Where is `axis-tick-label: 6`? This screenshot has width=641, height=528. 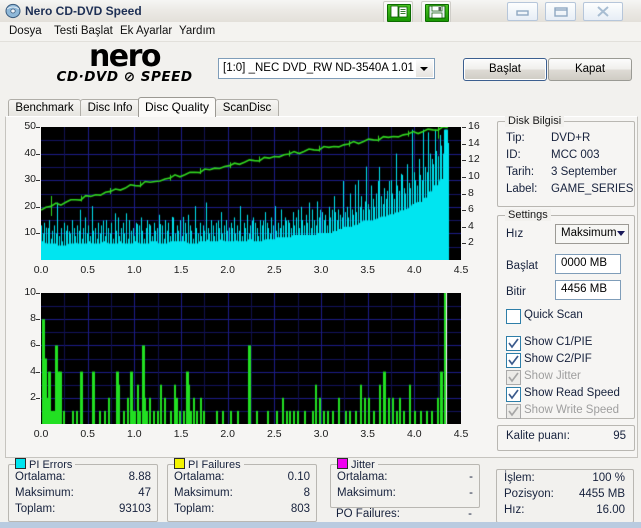 axis-tick-label: 6 is located at coordinates (471, 209).